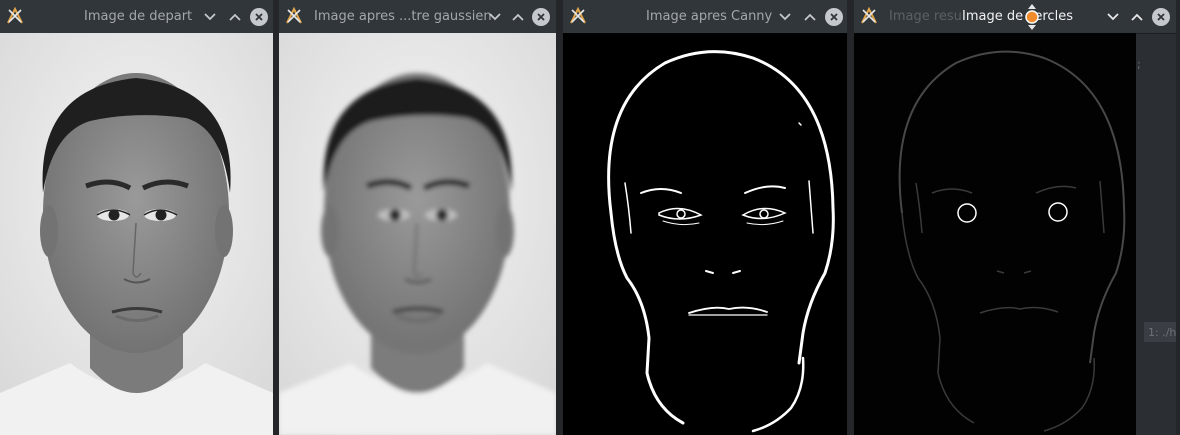  What do you see at coordinates (403, 16) in the screenshot?
I see `window-title: Image apres ...tre gaussien` at bounding box center [403, 16].